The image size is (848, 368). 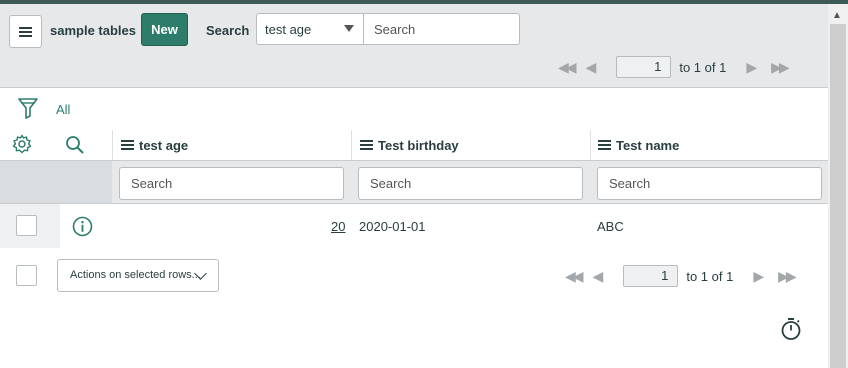 I want to click on search-field-select: test age, so click(x=310, y=29).